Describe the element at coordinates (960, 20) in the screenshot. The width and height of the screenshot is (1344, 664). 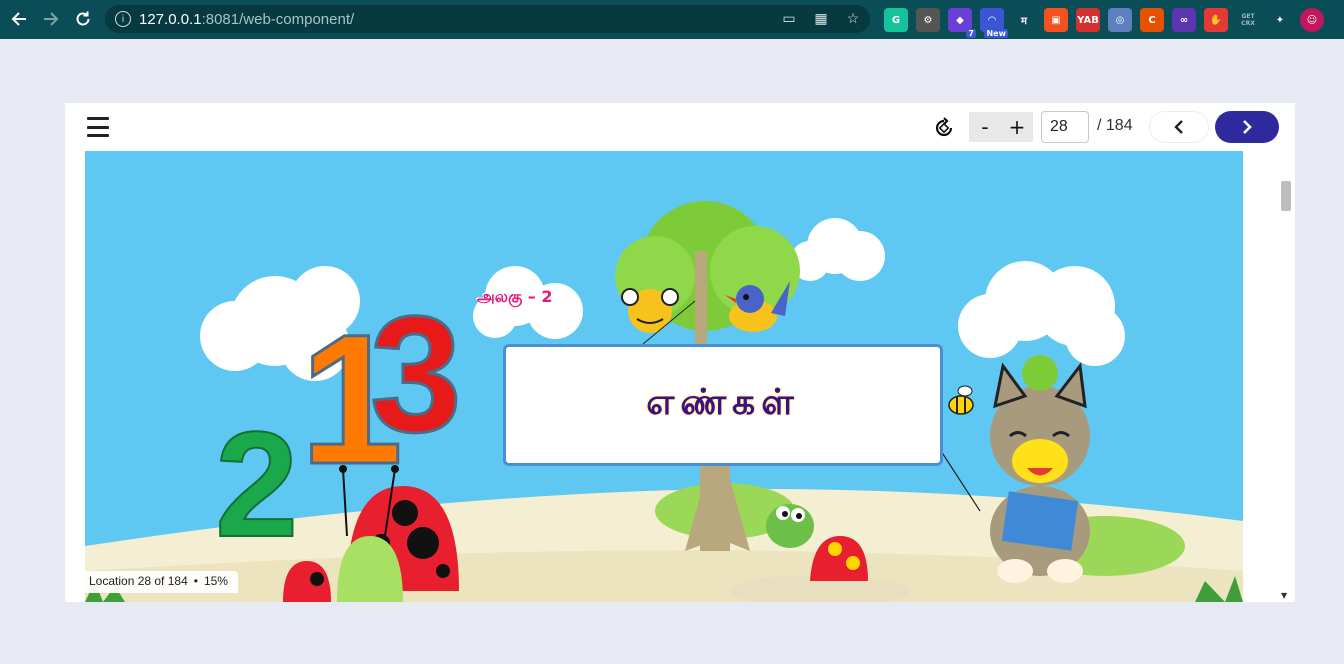
I see `purple-ext-icon-glyph: ◆` at that location.